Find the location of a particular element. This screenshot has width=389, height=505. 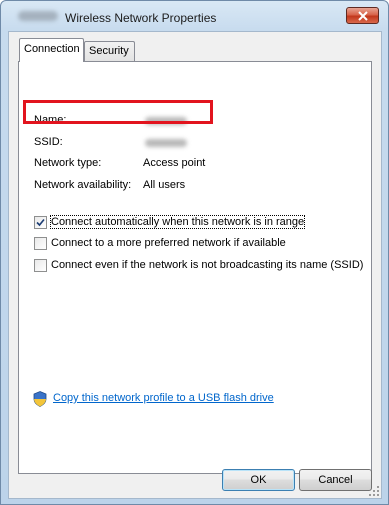

ok-button: OK is located at coordinates (258, 480).